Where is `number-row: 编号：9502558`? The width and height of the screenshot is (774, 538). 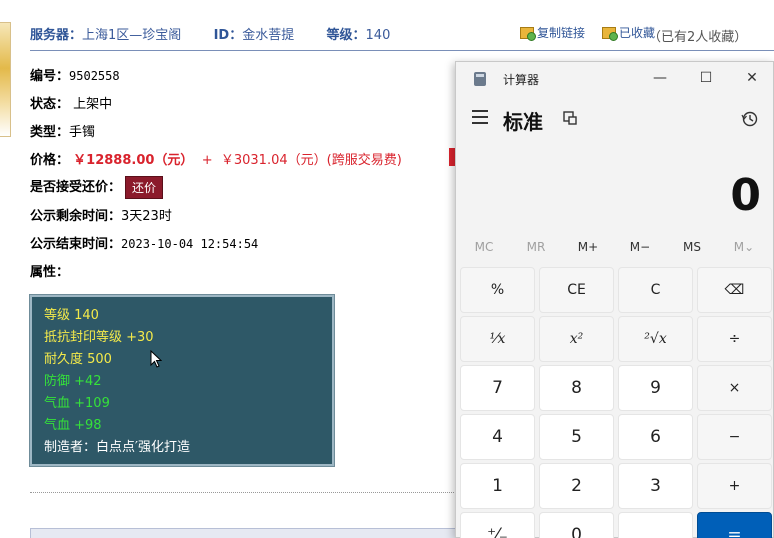
number-row: 编号：9502558 is located at coordinates (75, 74).